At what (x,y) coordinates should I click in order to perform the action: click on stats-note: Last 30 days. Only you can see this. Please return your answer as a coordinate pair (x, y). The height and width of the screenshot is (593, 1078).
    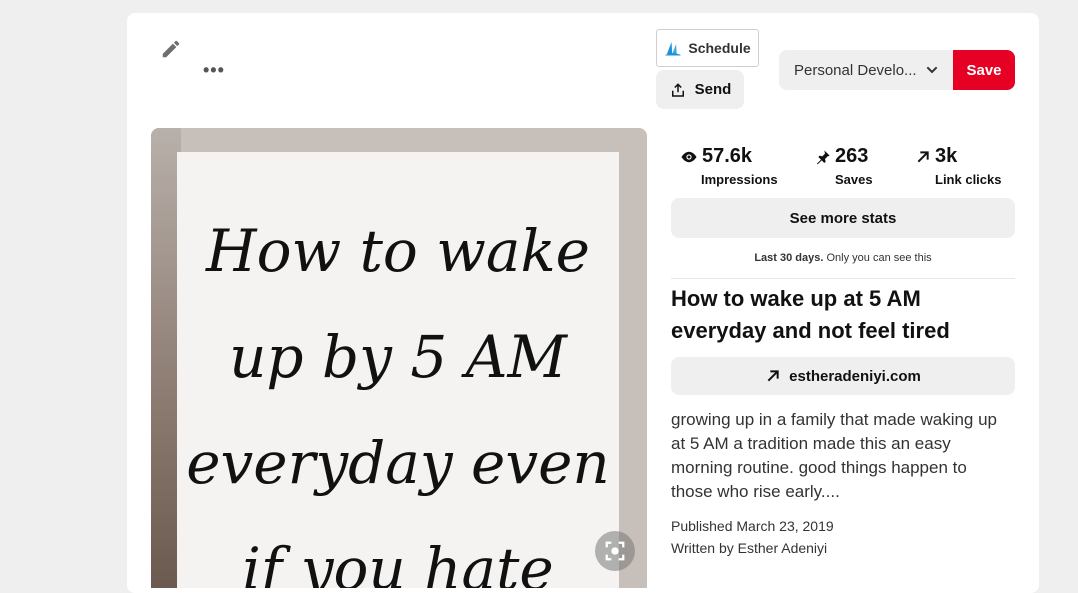
    Looking at the image, I should click on (843, 258).